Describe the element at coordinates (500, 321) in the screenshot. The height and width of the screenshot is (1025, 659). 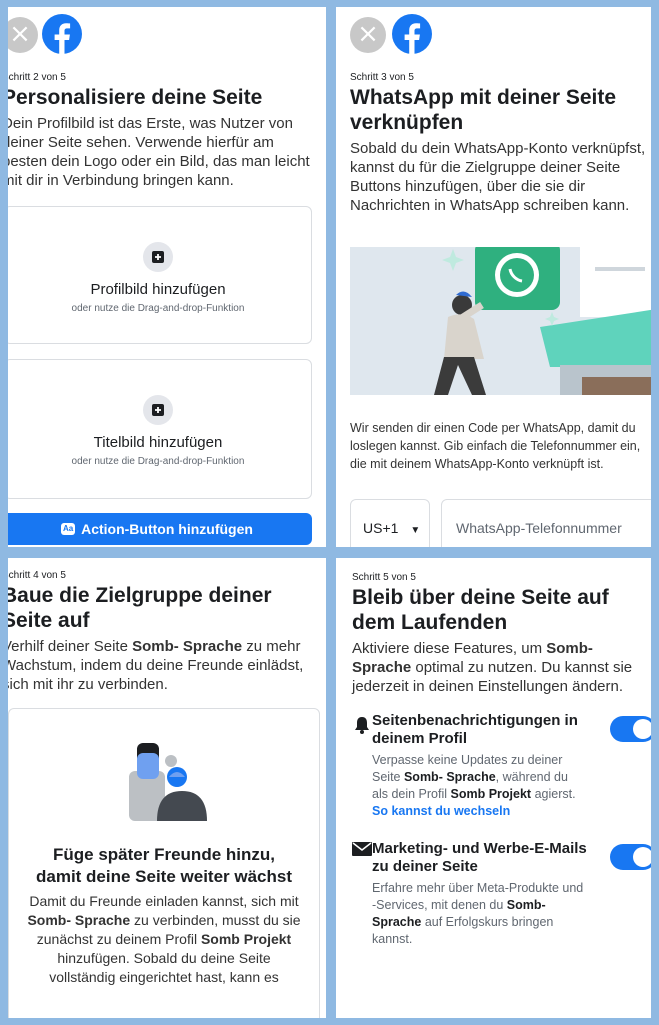
I see `whatsapp-illustration` at that location.